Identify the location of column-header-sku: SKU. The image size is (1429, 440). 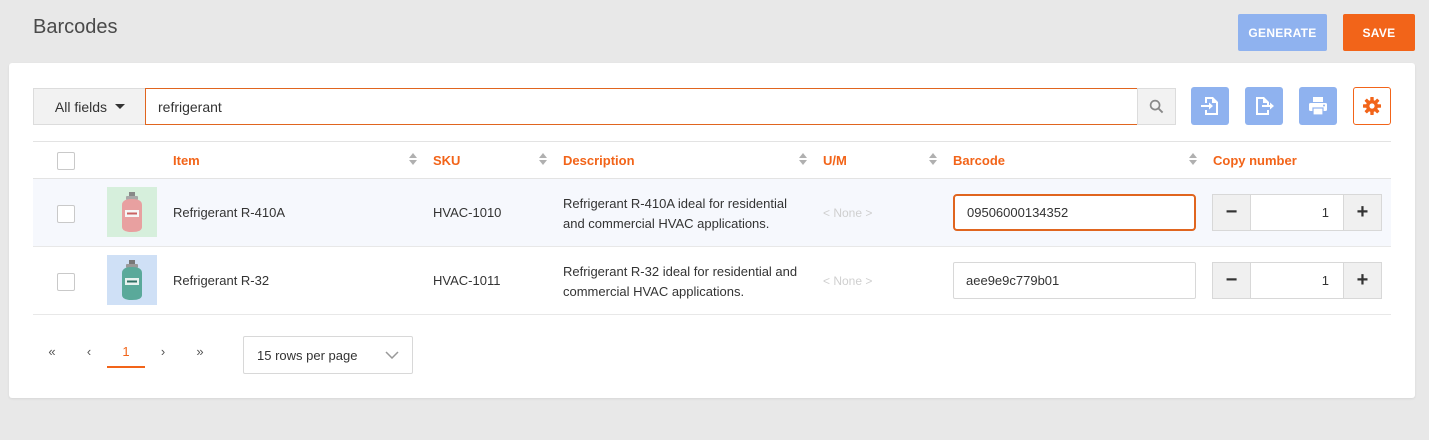
(446, 160).